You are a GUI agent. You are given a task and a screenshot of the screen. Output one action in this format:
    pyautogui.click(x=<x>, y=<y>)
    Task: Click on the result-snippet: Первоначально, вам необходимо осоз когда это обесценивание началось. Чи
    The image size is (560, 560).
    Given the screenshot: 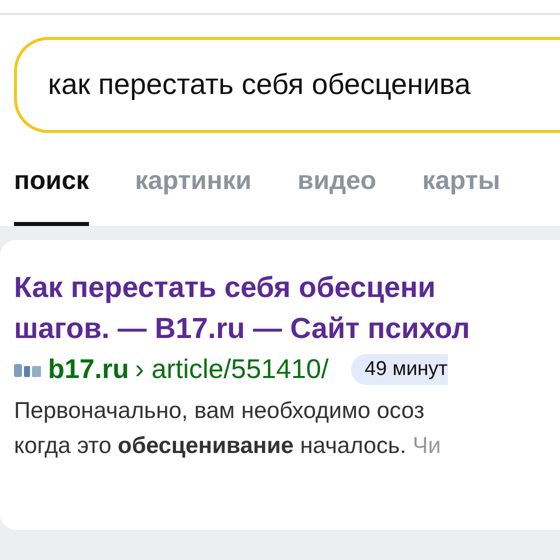 What is the action you would take?
    pyautogui.click(x=228, y=428)
    